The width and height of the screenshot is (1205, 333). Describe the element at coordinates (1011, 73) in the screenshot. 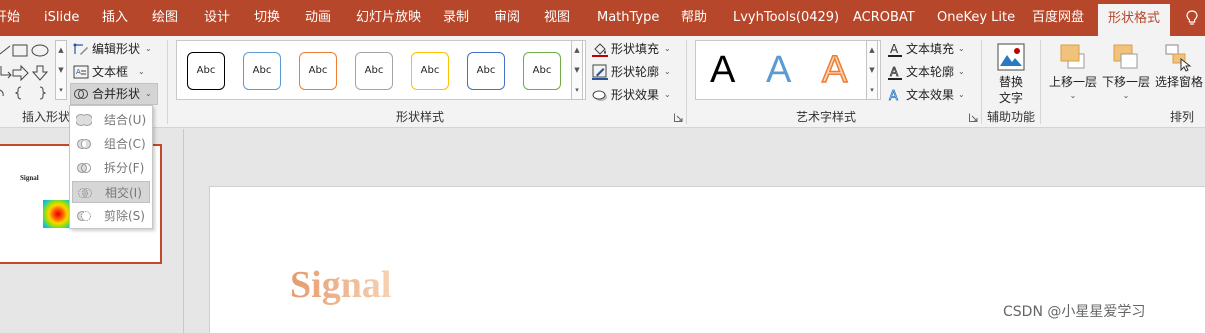

I see `alt-text-button: 替换 文字` at that location.